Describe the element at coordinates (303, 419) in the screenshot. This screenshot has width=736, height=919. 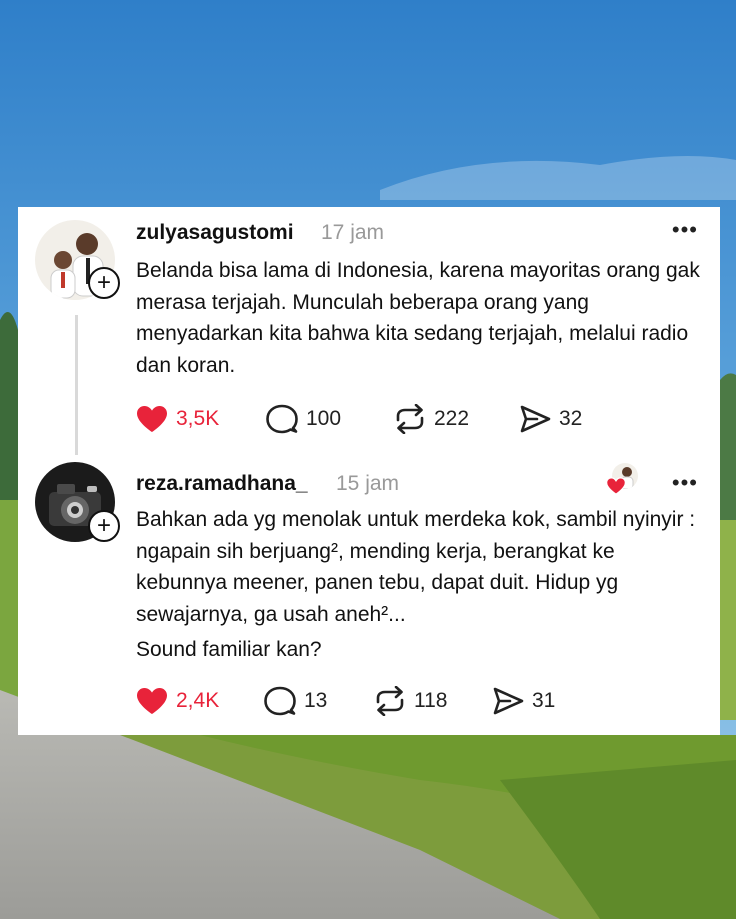
I see `reply-button: 100` at that location.